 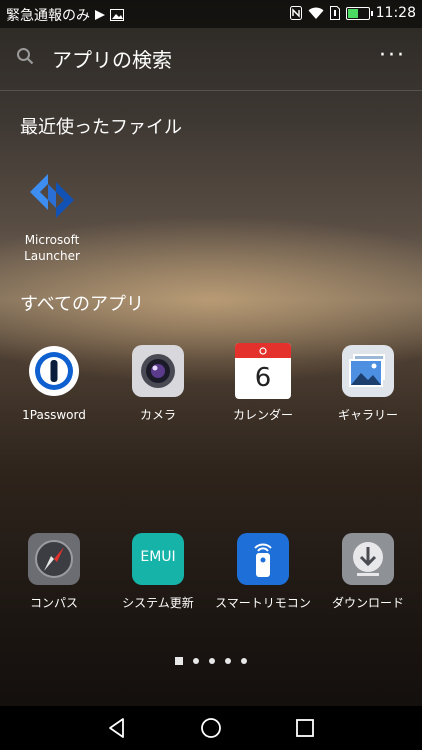 What do you see at coordinates (54, 559) in the screenshot?
I see `compass-icon` at bounding box center [54, 559].